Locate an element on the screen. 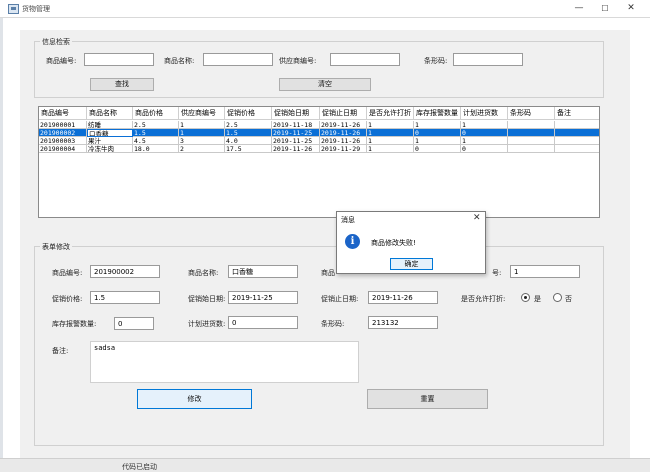 This screenshot has width=650, height=472. column-header: 促销止日期 is located at coordinates (343, 113).